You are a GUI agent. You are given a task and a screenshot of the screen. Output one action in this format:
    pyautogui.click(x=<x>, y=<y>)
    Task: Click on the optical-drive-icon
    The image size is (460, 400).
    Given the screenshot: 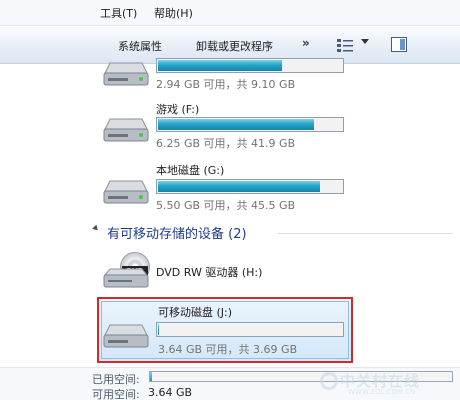 What is the action you would take?
    pyautogui.click(x=126, y=278)
    